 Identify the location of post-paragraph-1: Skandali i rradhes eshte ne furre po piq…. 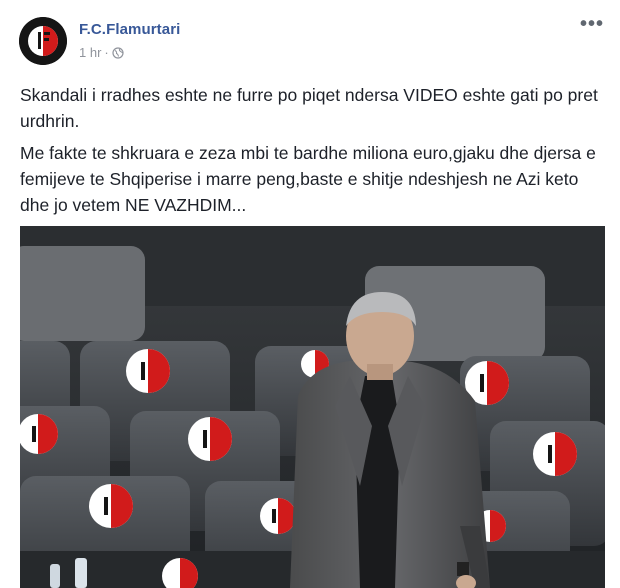
(309, 108).